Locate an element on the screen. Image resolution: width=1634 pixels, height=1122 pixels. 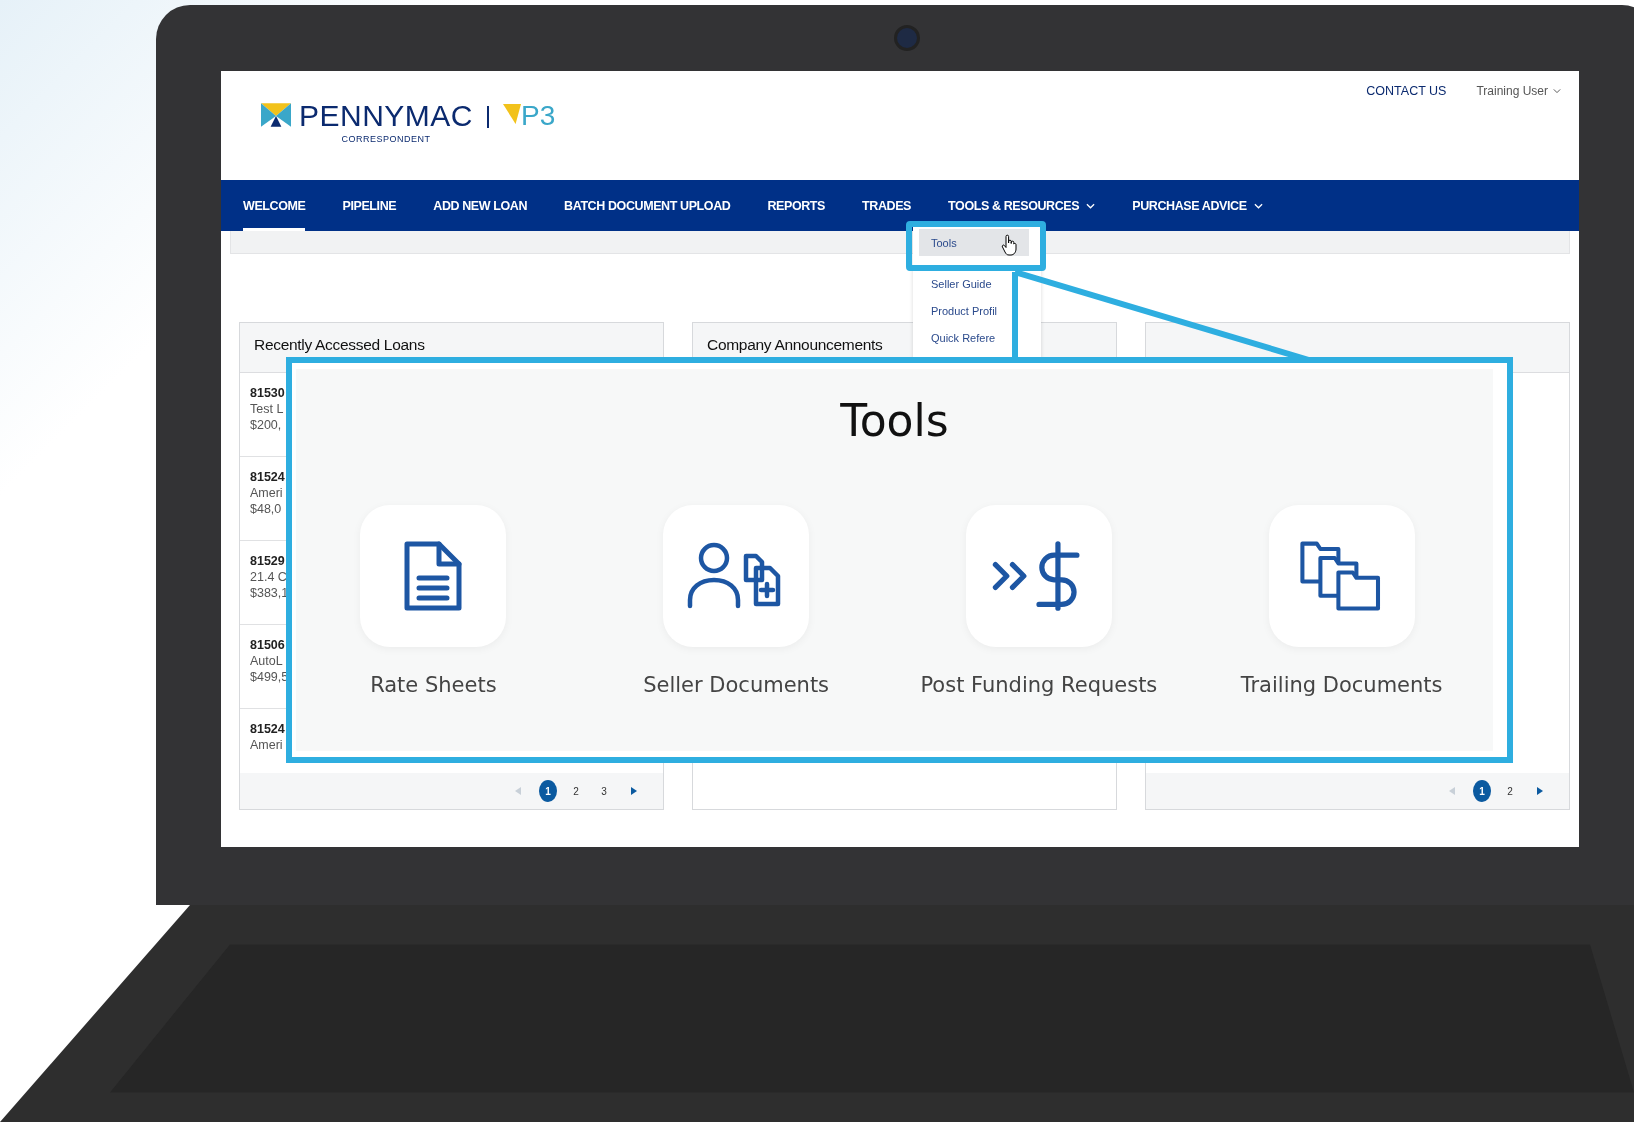
loan-number: 81529 is located at coordinates (267, 561).